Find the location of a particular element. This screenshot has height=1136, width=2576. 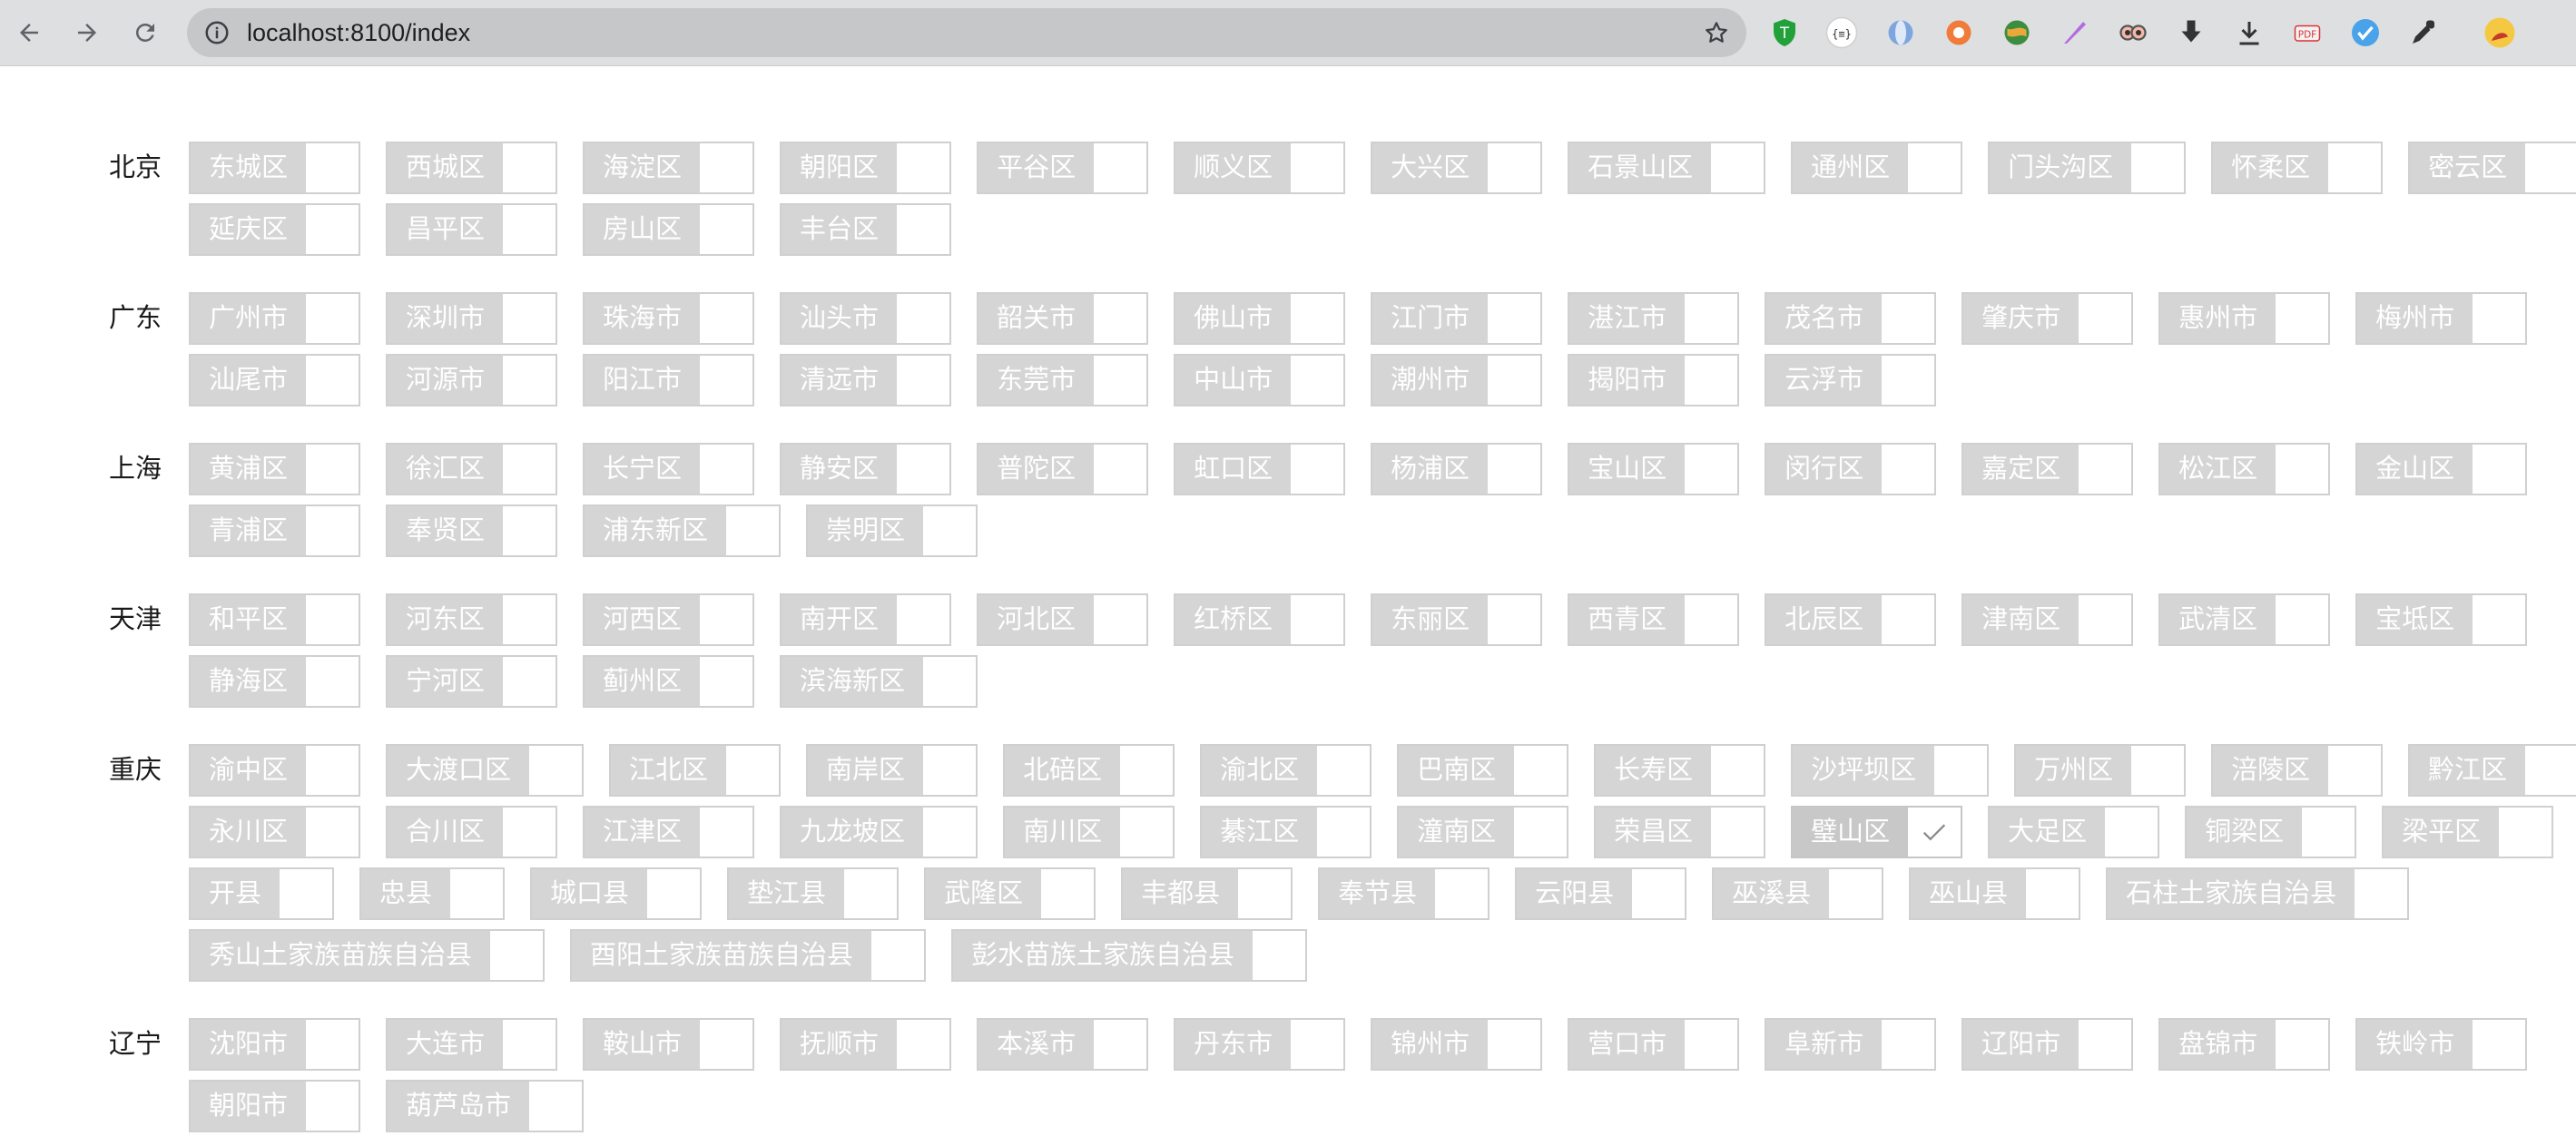

district-checkbox: 开县 is located at coordinates (262, 893).